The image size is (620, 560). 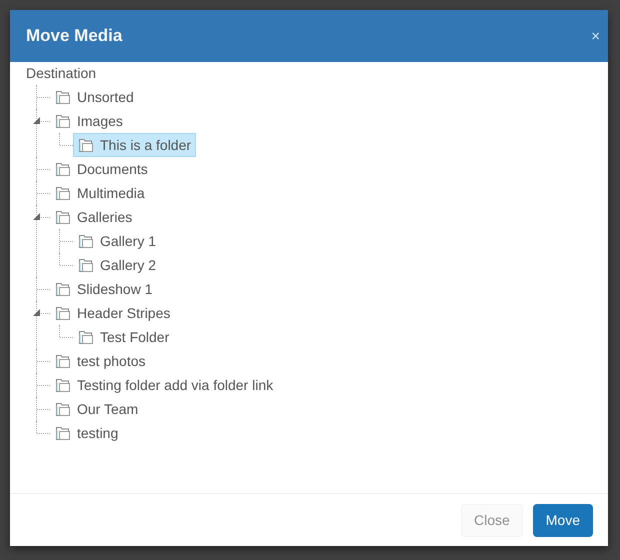 What do you see at coordinates (94, 217) in the screenshot?
I see `tree-item: Galleries` at bounding box center [94, 217].